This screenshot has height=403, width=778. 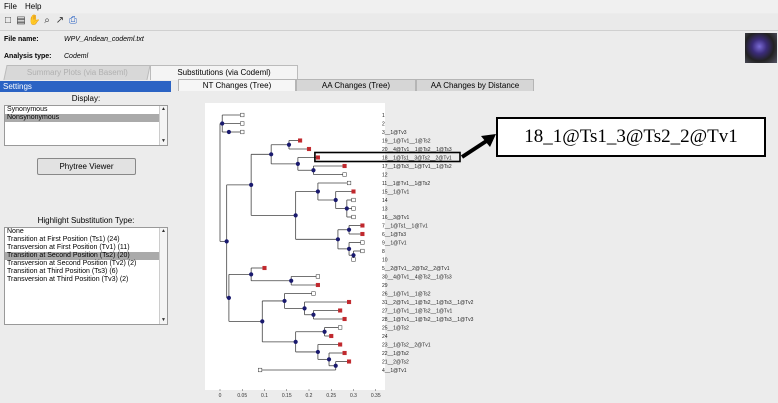 What do you see at coordinates (86, 166) in the screenshot?
I see `phytree-viewer-button: Phytree Viewer` at bounding box center [86, 166].